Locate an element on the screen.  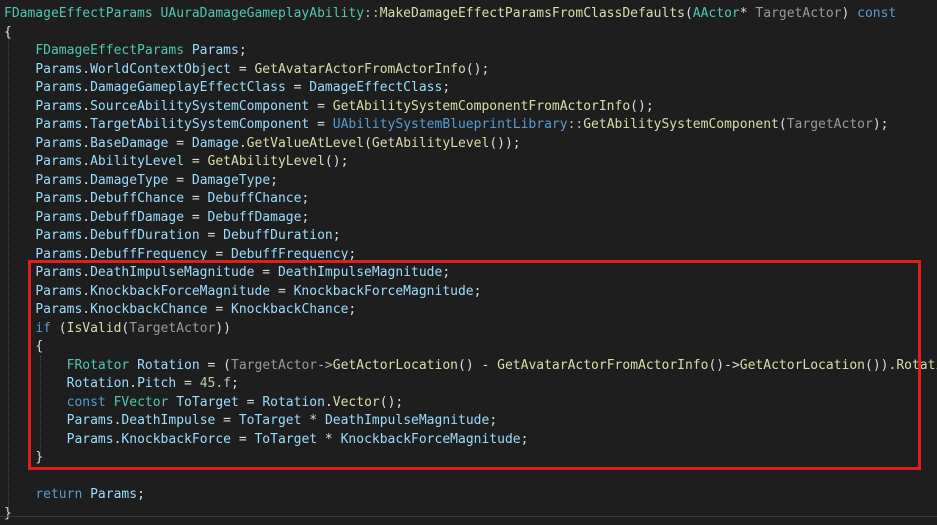
code-token: GetAvatarActorFromActorInfo is located at coordinates (360, 69).